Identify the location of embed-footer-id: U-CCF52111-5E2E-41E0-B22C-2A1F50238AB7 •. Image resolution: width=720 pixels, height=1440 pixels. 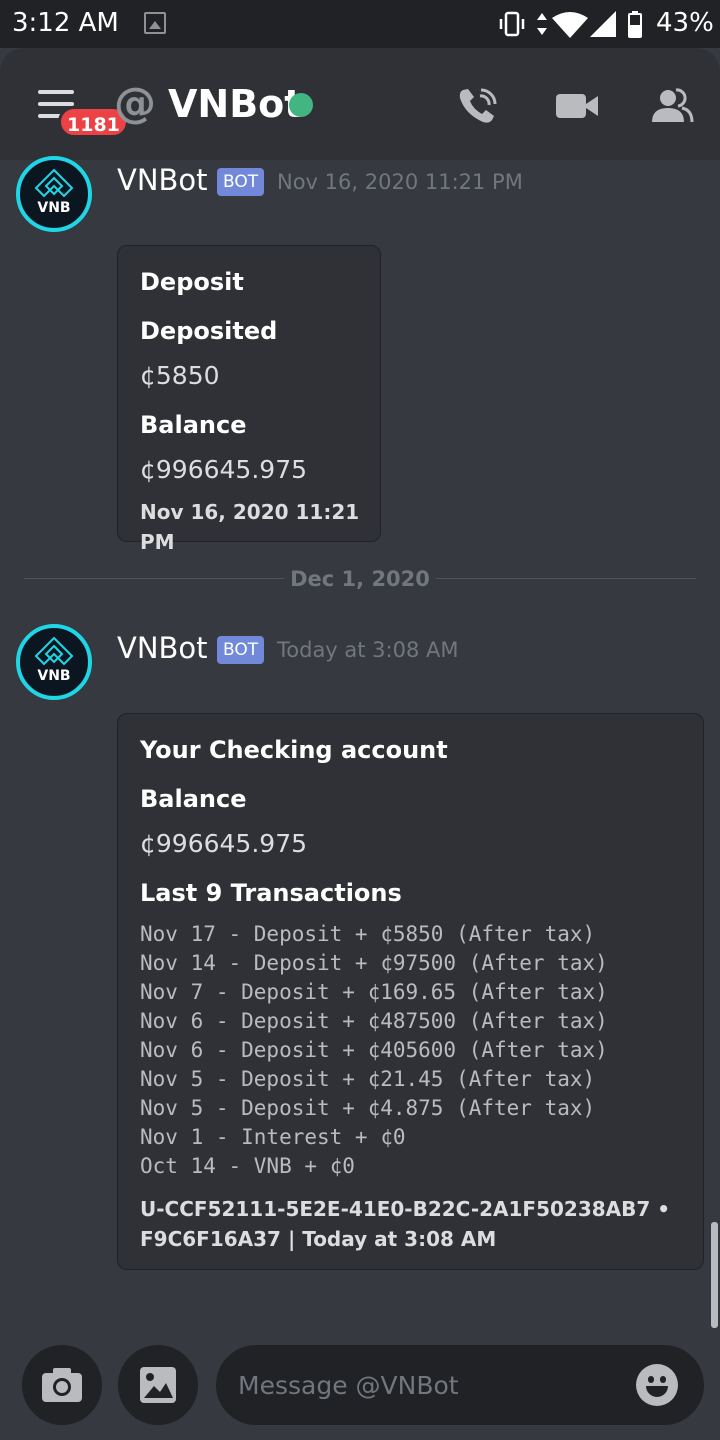
(405, 1209).